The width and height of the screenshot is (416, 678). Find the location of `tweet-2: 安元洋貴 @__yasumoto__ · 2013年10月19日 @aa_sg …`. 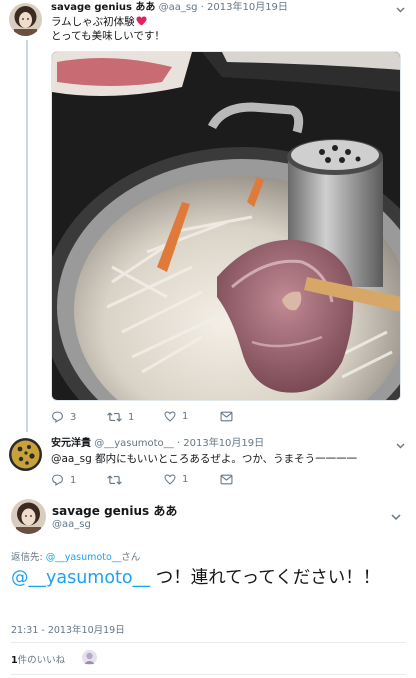

tweet-2: 安元洋貴 @__yasumoto__ · 2013年10月19日 @aa_sg … is located at coordinates (208, 464).